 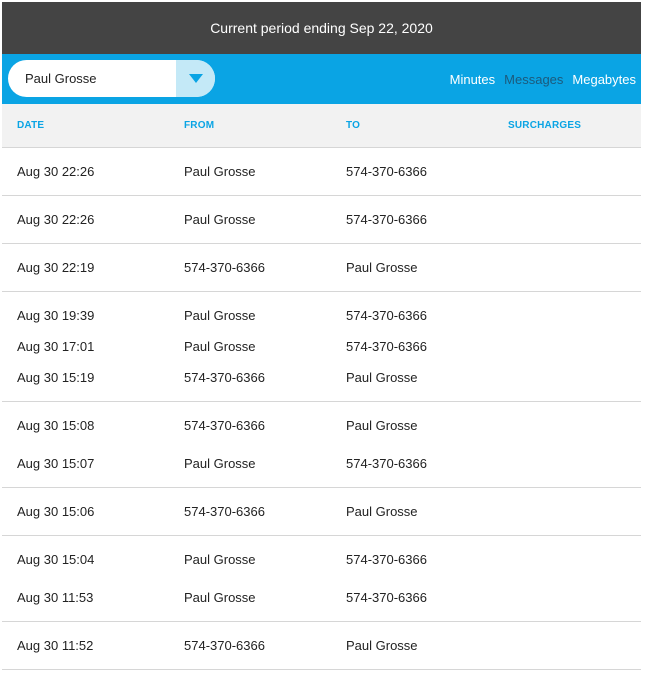 I want to click on dropdown-toggle, so click(x=195, y=78).